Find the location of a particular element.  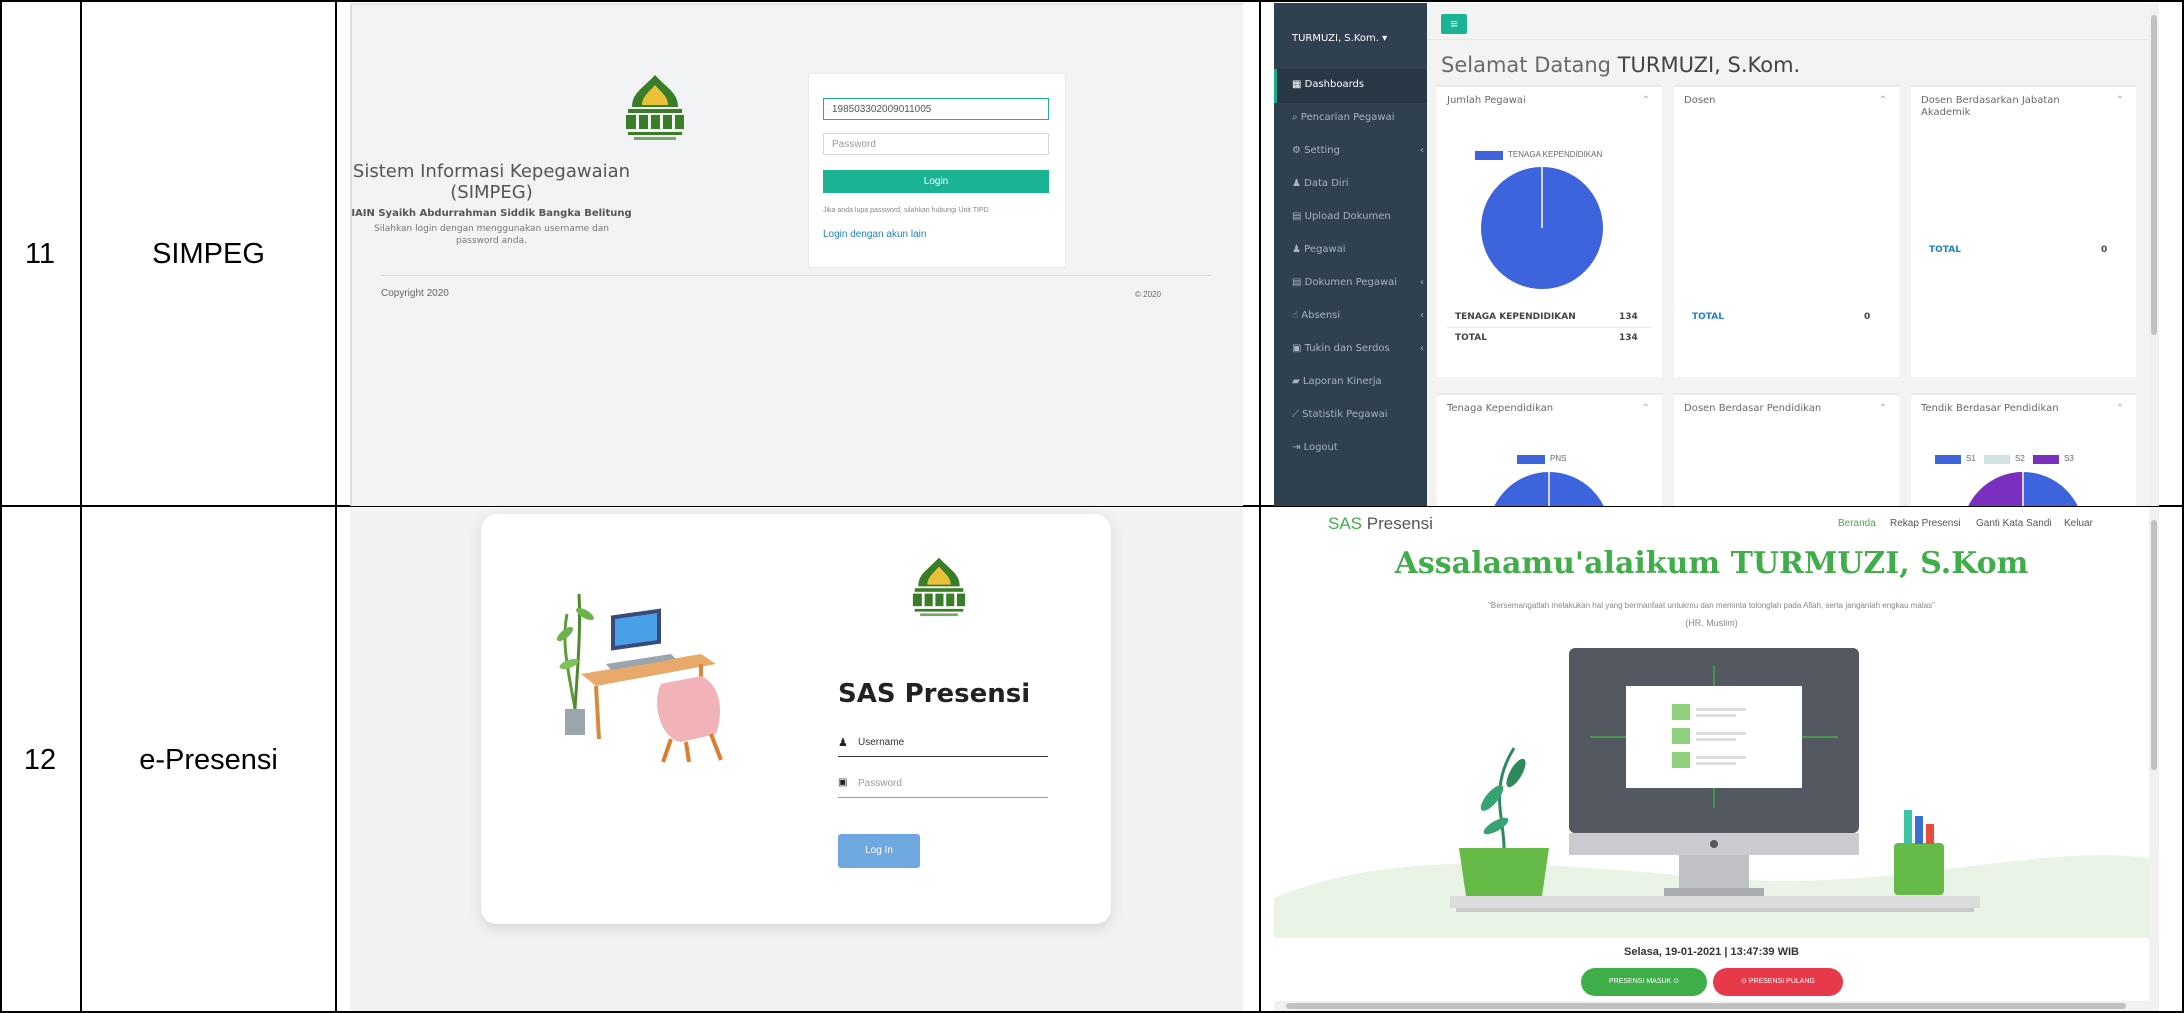

panel-title: Dosen Berdasar Pendidikan is located at coordinates (1753, 408).